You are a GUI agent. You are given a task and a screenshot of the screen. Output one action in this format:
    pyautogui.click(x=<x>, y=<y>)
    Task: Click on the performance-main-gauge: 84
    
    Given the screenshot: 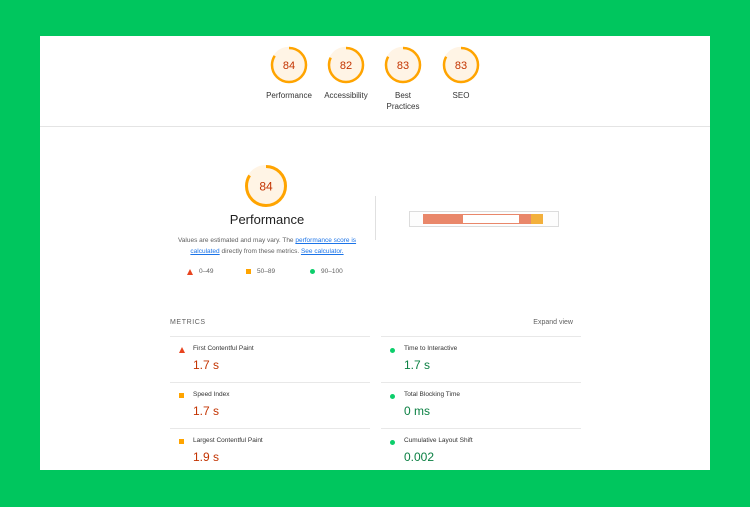 What is the action you would take?
    pyautogui.click(x=266, y=188)
    